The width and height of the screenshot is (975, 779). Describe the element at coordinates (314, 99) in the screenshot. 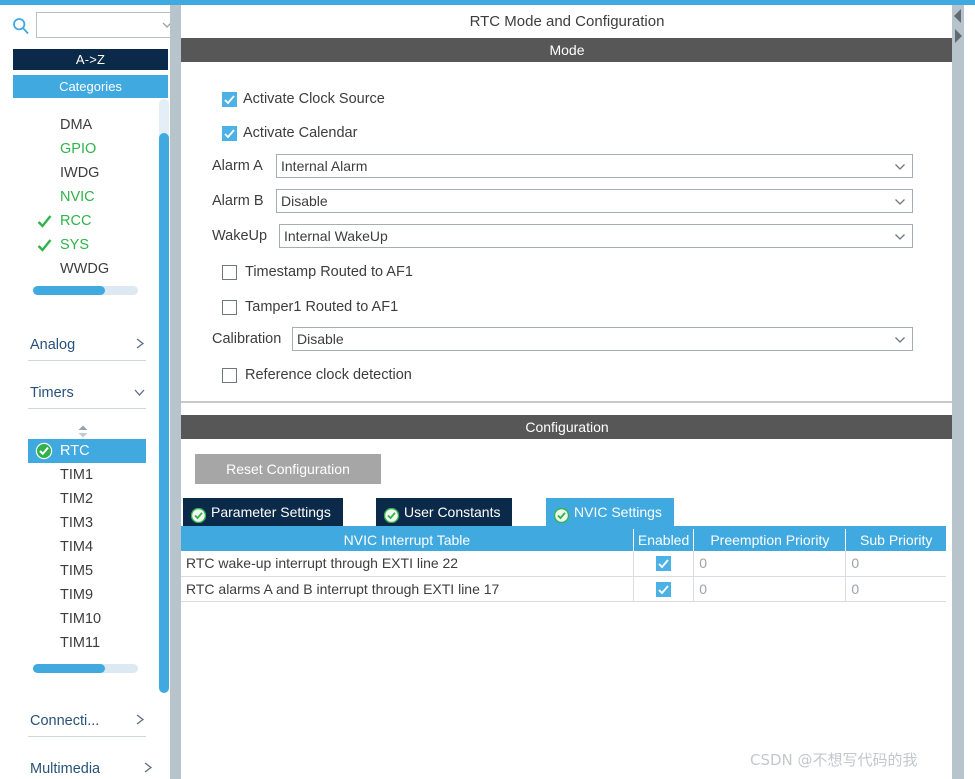

I see `label-activate-clock-source: Activate Clock Source` at that location.